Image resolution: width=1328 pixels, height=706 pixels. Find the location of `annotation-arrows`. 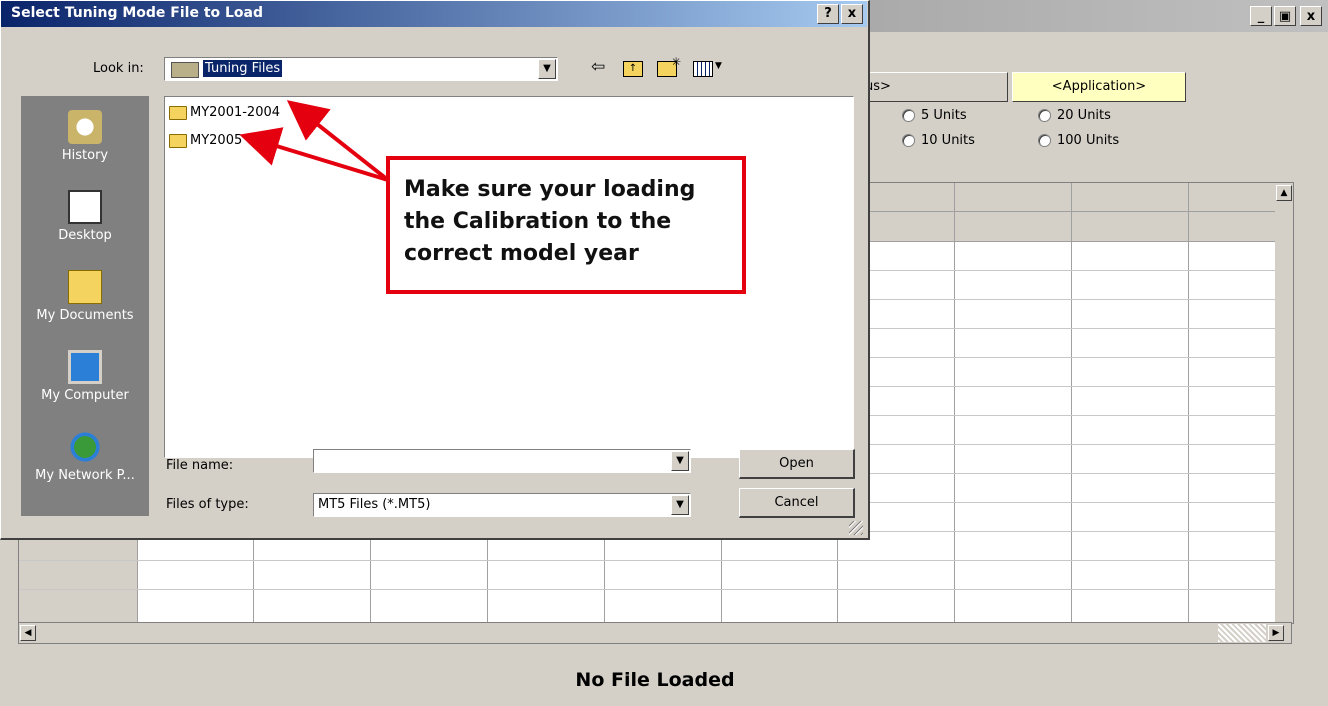

annotation-arrows is located at coordinates (314, 141).